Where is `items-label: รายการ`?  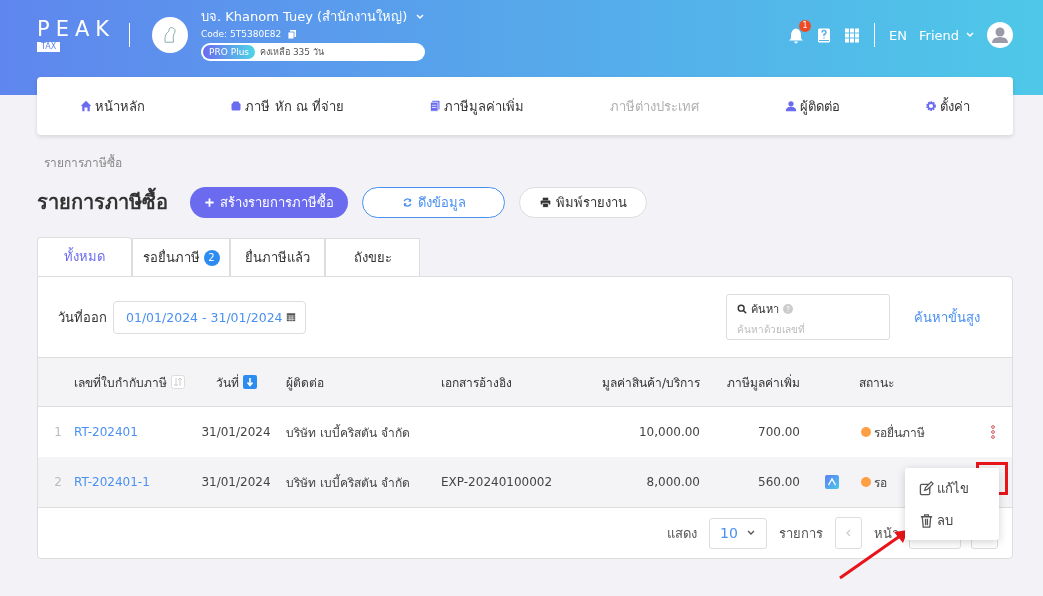
items-label: รายการ is located at coordinates (801, 533).